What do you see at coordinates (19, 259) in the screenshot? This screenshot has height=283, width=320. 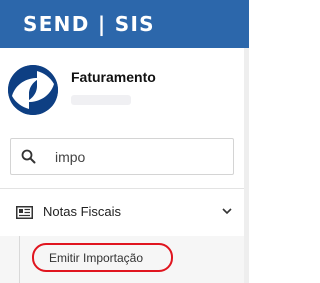 I see `submenu-tree-line` at bounding box center [19, 259].